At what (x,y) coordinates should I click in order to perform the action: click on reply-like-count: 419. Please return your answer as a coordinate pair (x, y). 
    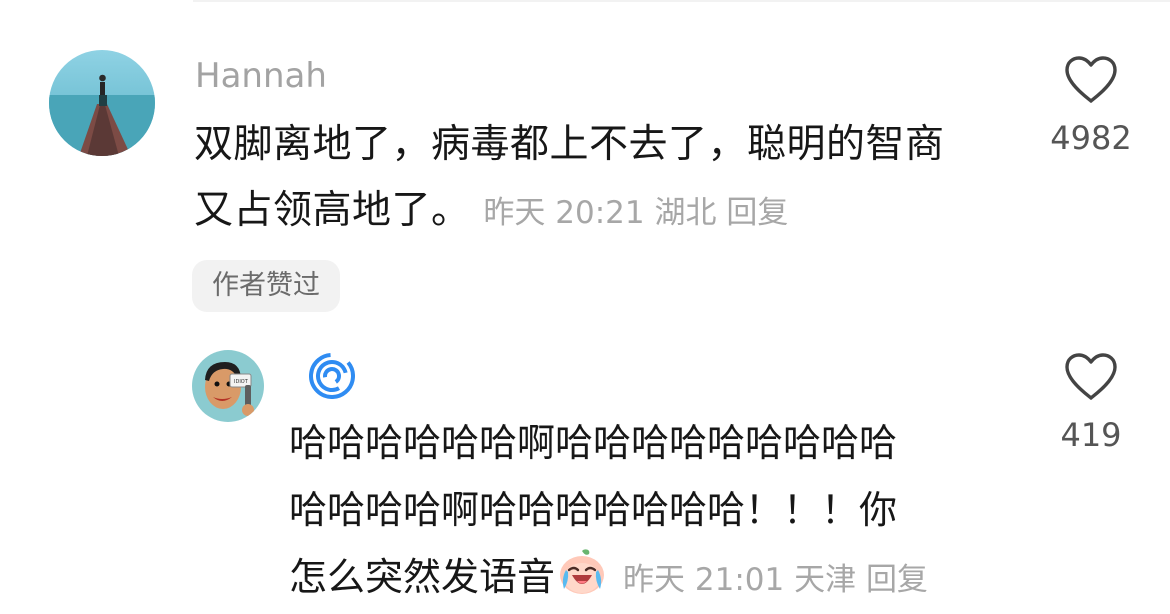
    Looking at the image, I should click on (1091, 435).